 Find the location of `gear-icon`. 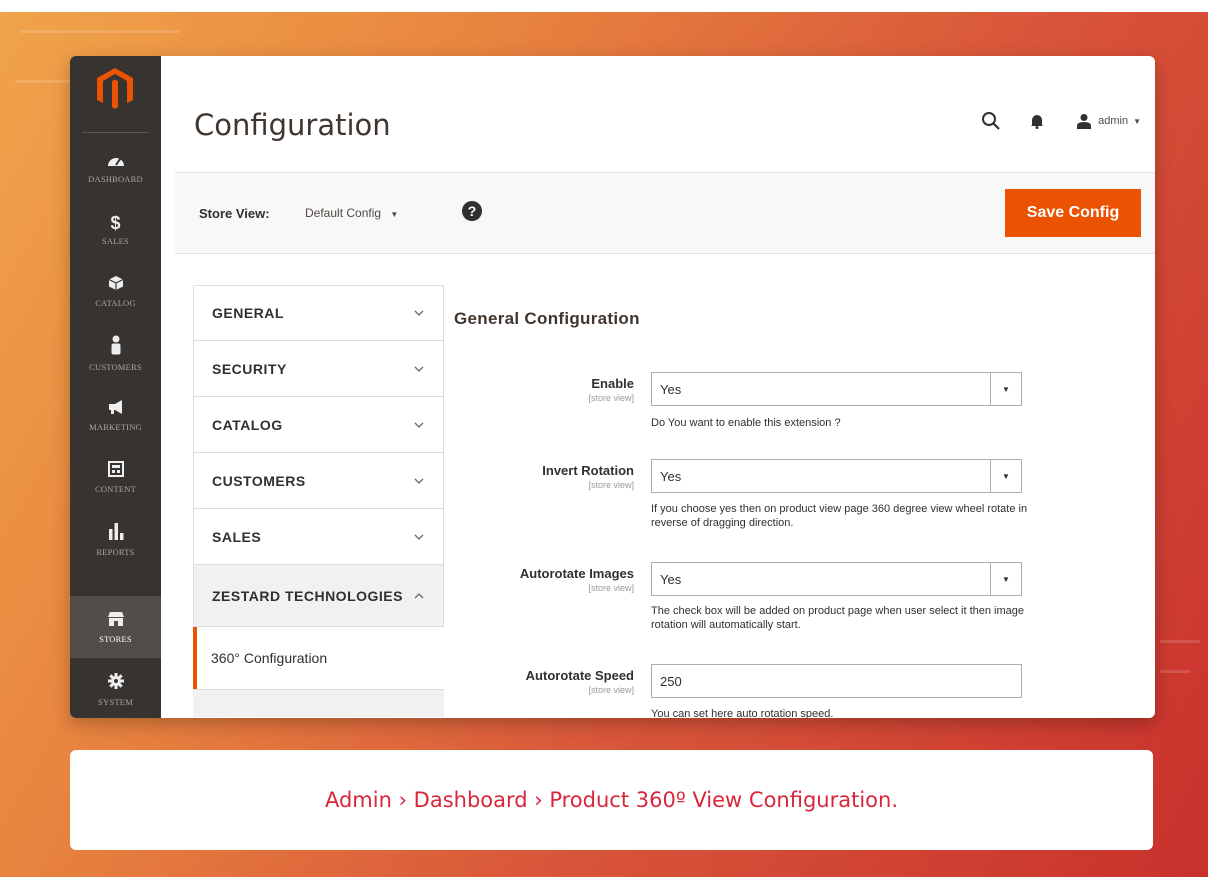

gear-icon is located at coordinates (116, 683).